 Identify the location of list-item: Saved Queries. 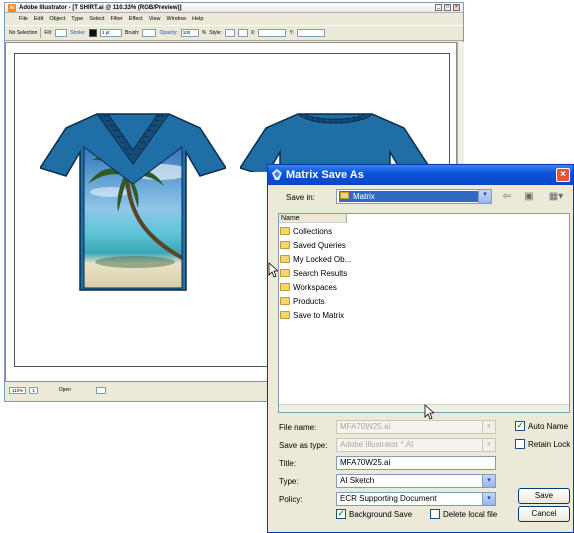
(313, 245).